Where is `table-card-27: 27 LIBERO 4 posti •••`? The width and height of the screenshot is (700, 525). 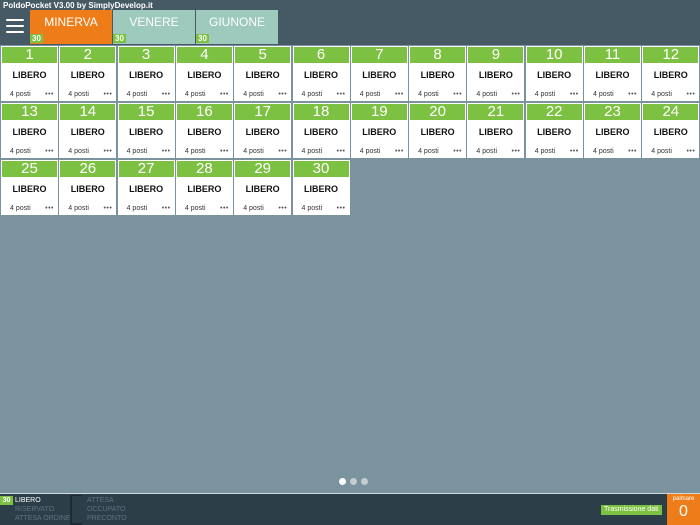 table-card-27: 27 LIBERO 4 posti ••• is located at coordinates (146, 187).